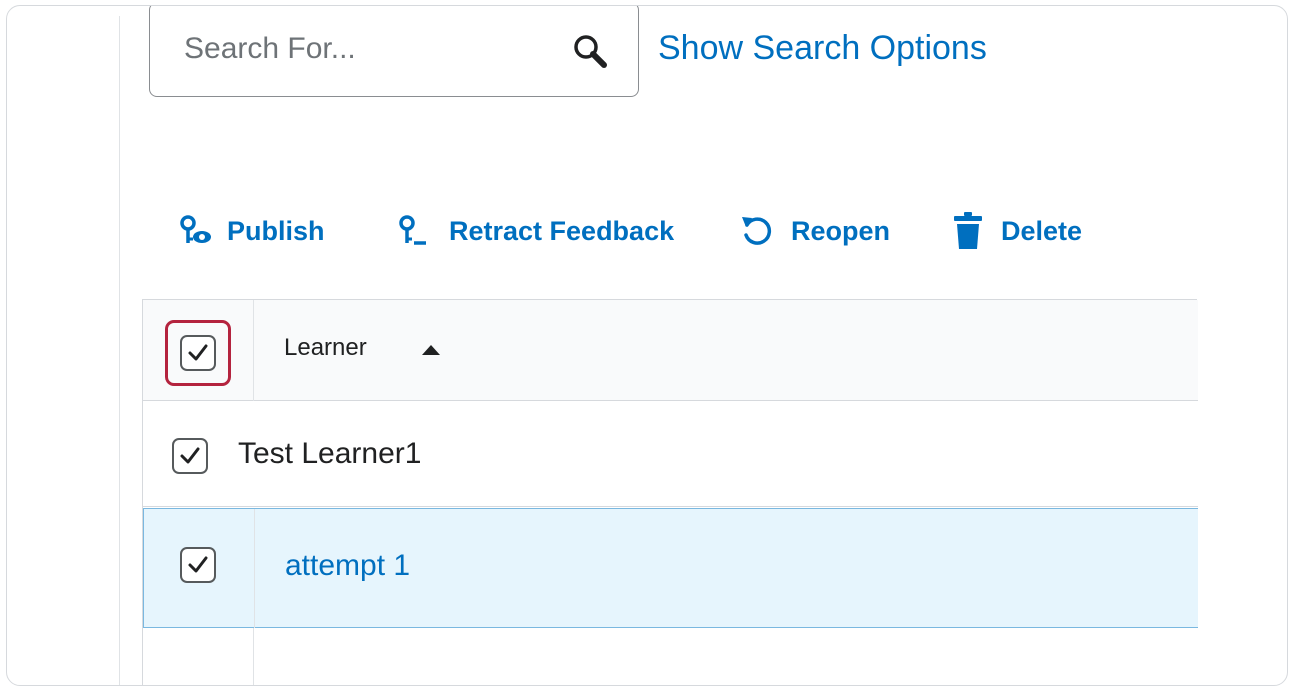 This screenshot has height=691, width=1294. Describe the element at coordinates (195, 229) in the screenshot. I see `publish-icon` at that location.